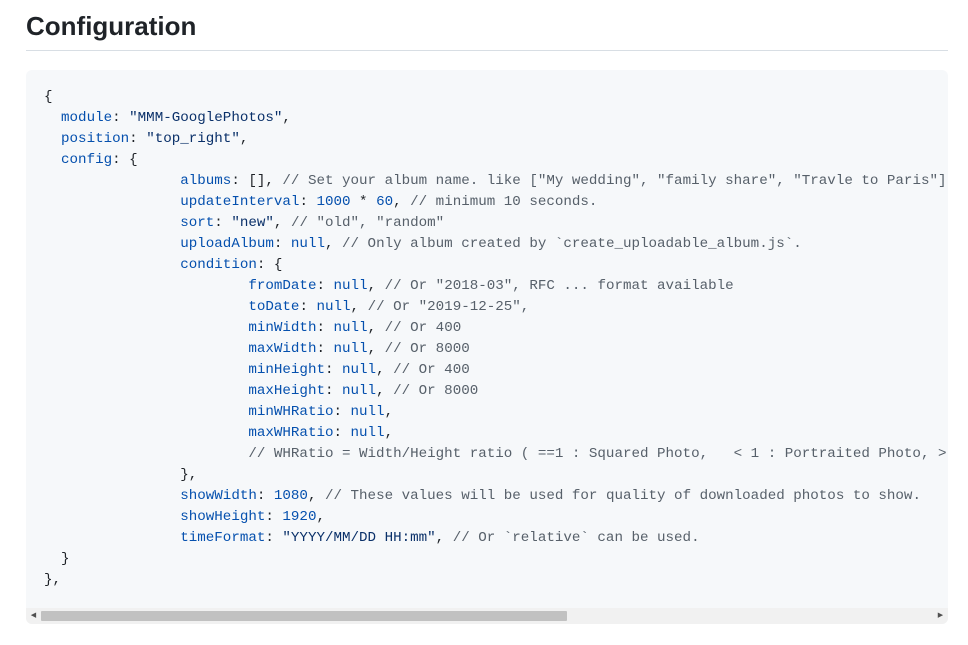 Image resolution: width=968 pixels, height=645 pixels. Describe the element at coordinates (363, 202) in the screenshot. I see `code-punctuation: *` at that location.